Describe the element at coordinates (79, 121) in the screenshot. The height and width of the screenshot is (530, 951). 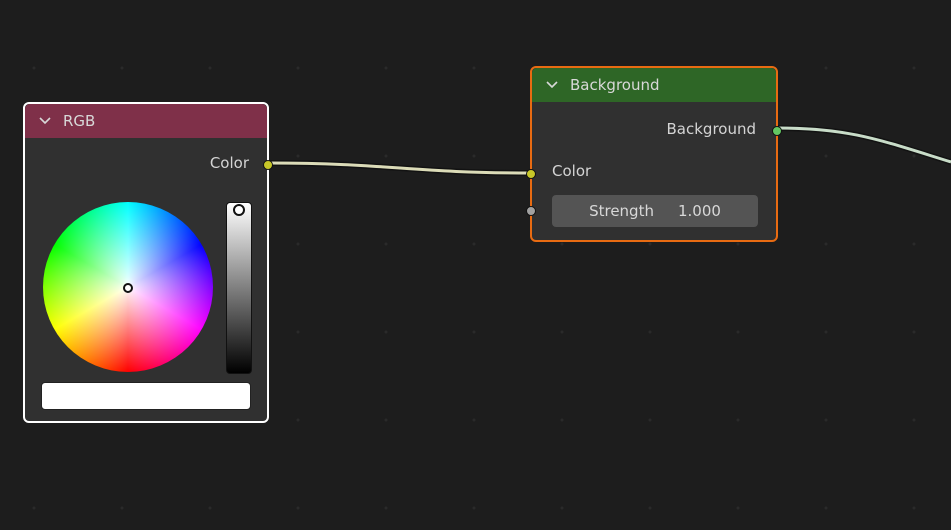
I see `rgb-node-title: RGB` at that location.